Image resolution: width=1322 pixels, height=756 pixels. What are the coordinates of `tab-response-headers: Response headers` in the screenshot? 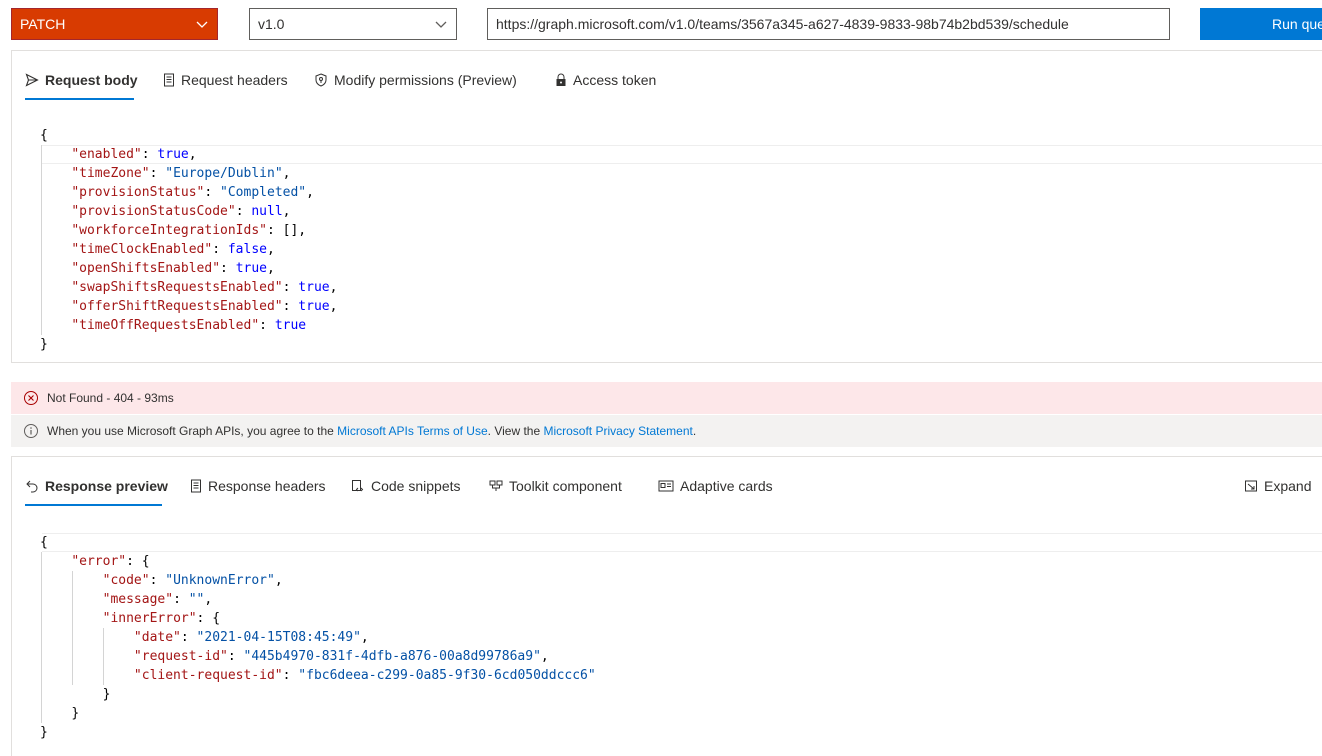 It's located at (258, 486).